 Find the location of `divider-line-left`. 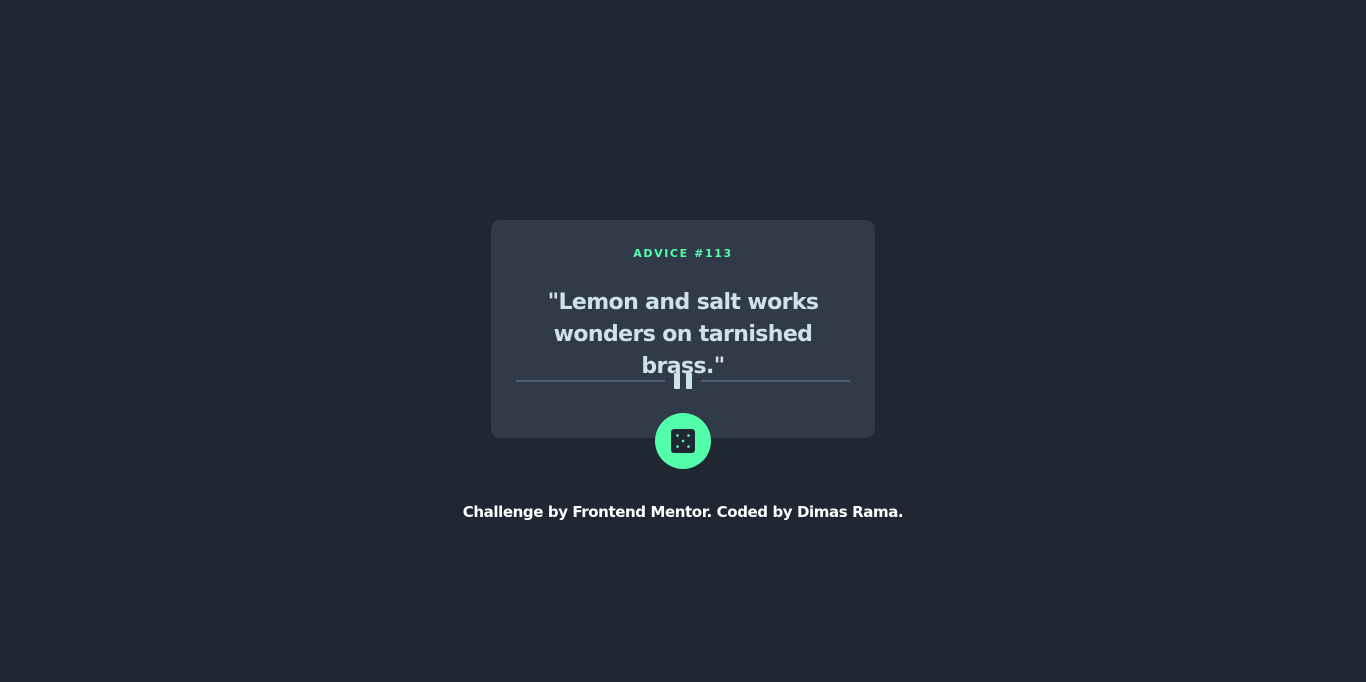

divider-line-left is located at coordinates (590, 381).